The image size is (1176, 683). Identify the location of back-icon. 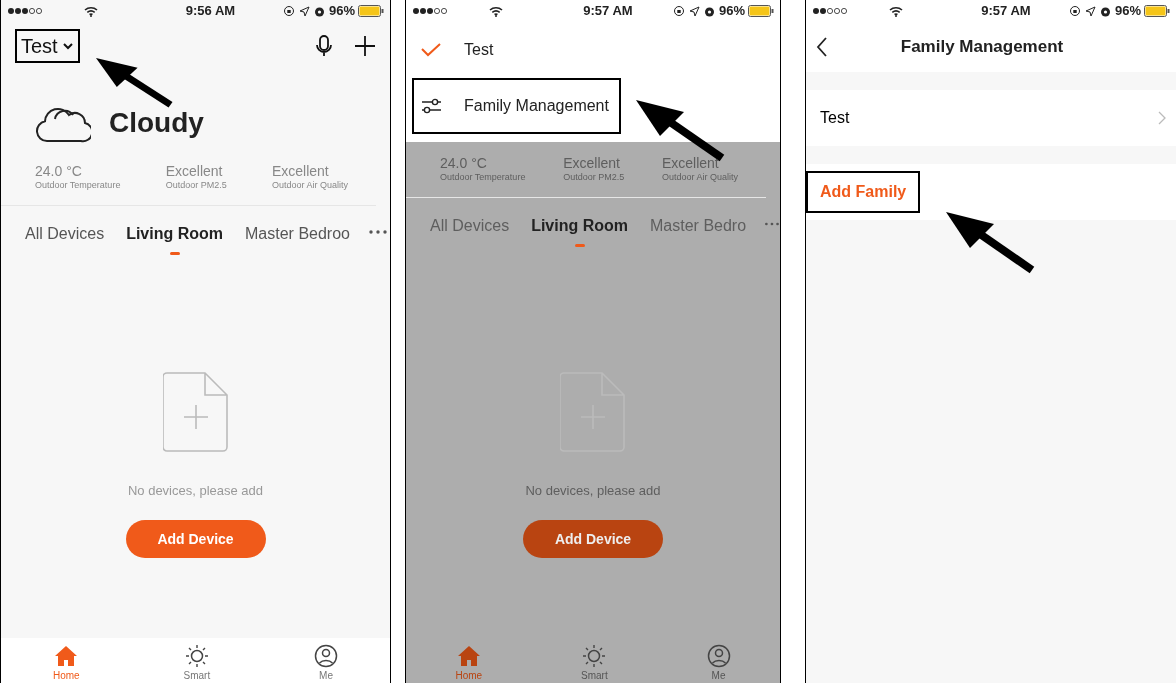
(822, 47).